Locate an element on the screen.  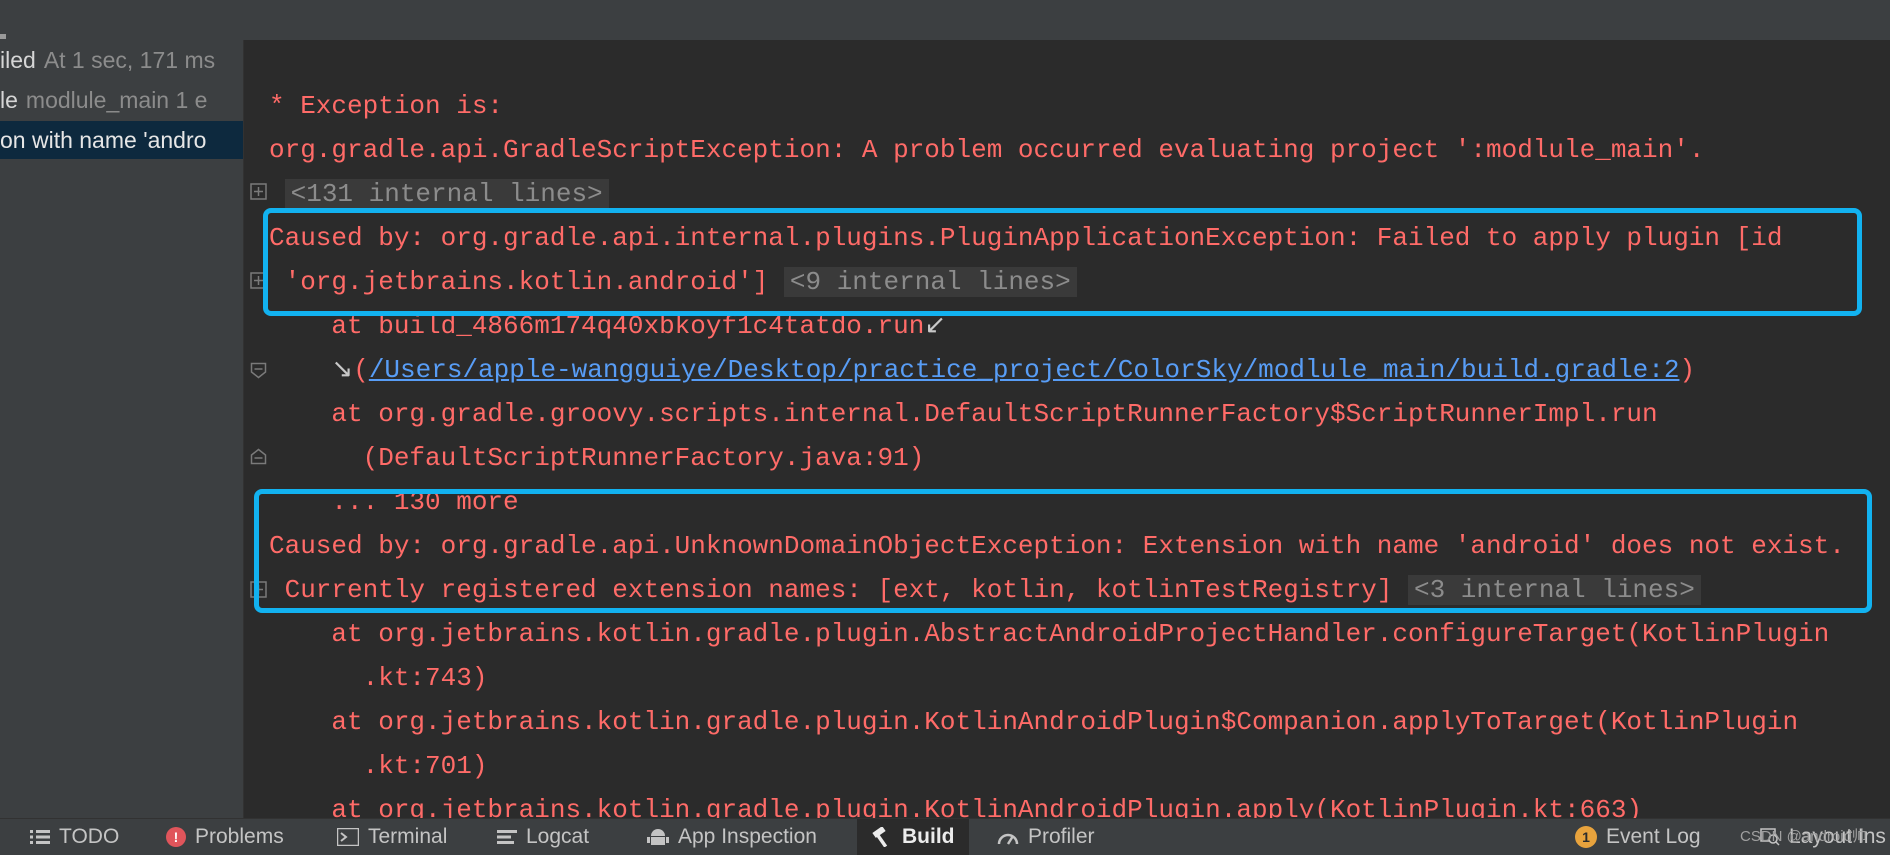
tab-profiler: Profiler is located at coordinates (1046, 837).